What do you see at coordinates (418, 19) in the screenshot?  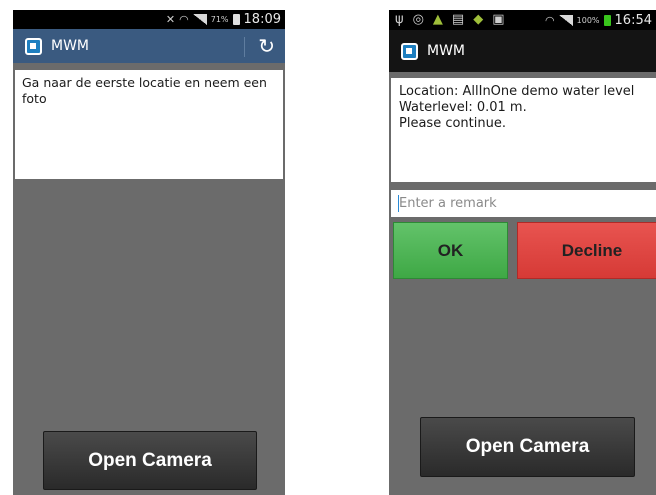 I see `gps-icon: ◎` at bounding box center [418, 19].